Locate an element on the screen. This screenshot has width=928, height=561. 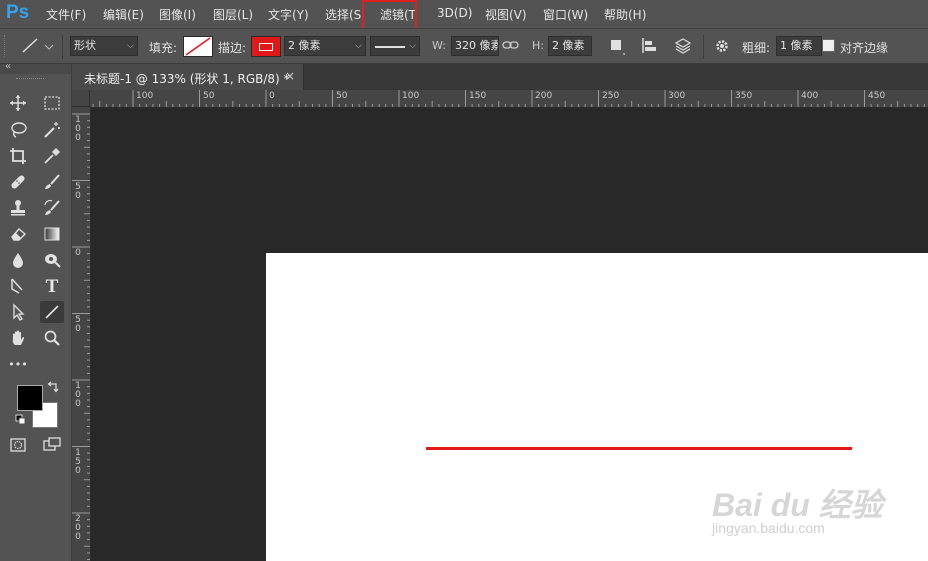
toolbox: « T ••• is located at coordinates (36, 311).